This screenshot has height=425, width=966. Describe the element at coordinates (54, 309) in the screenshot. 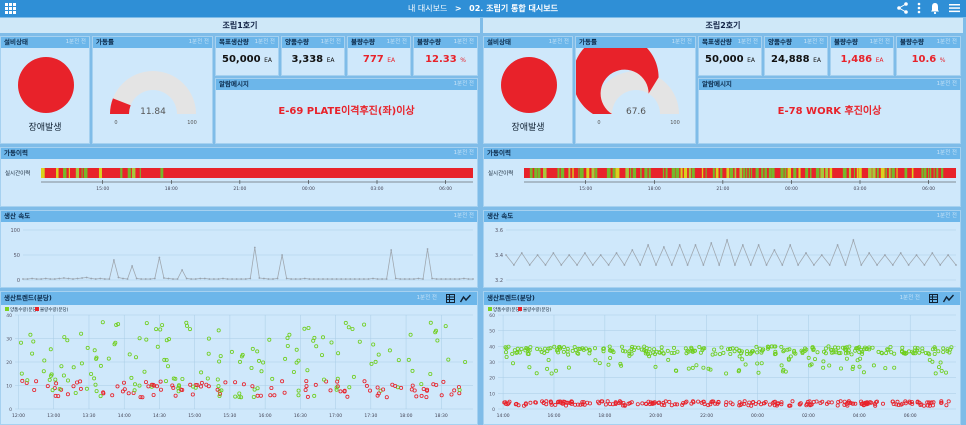

I see `legend-bad-label: 불량수량(분당)` at that location.